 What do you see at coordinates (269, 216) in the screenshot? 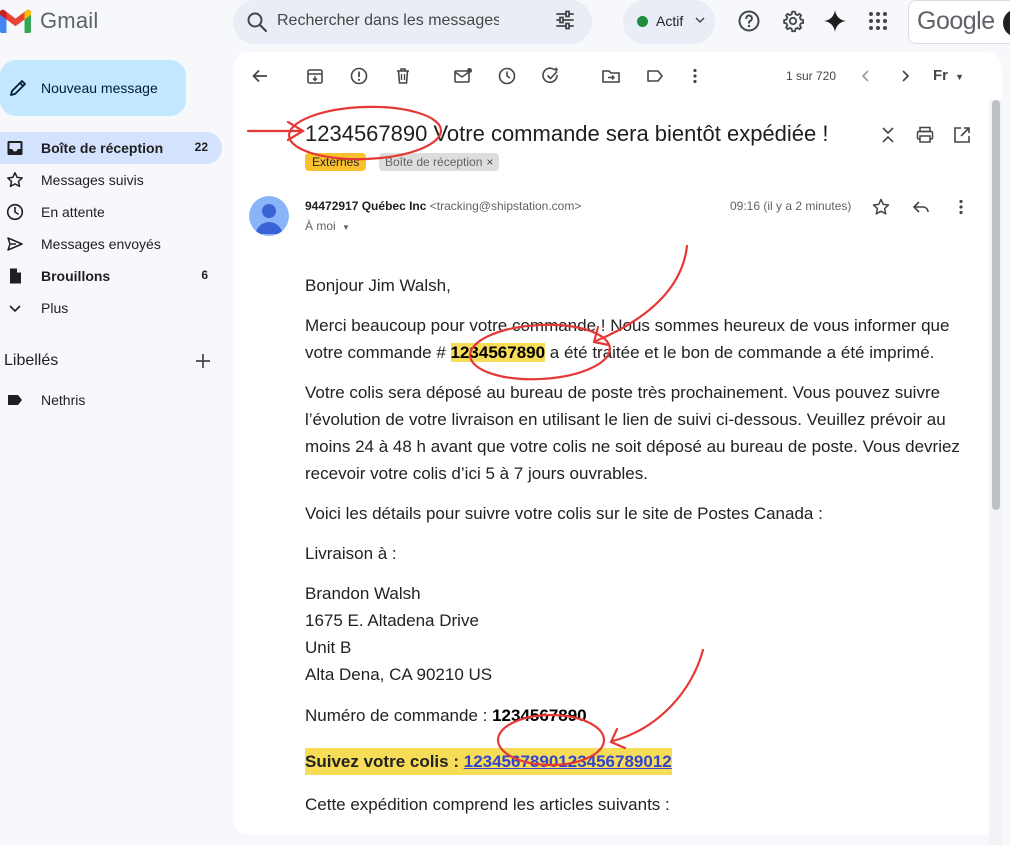
I see `sender-avatar` at bounding box center [269, 216].